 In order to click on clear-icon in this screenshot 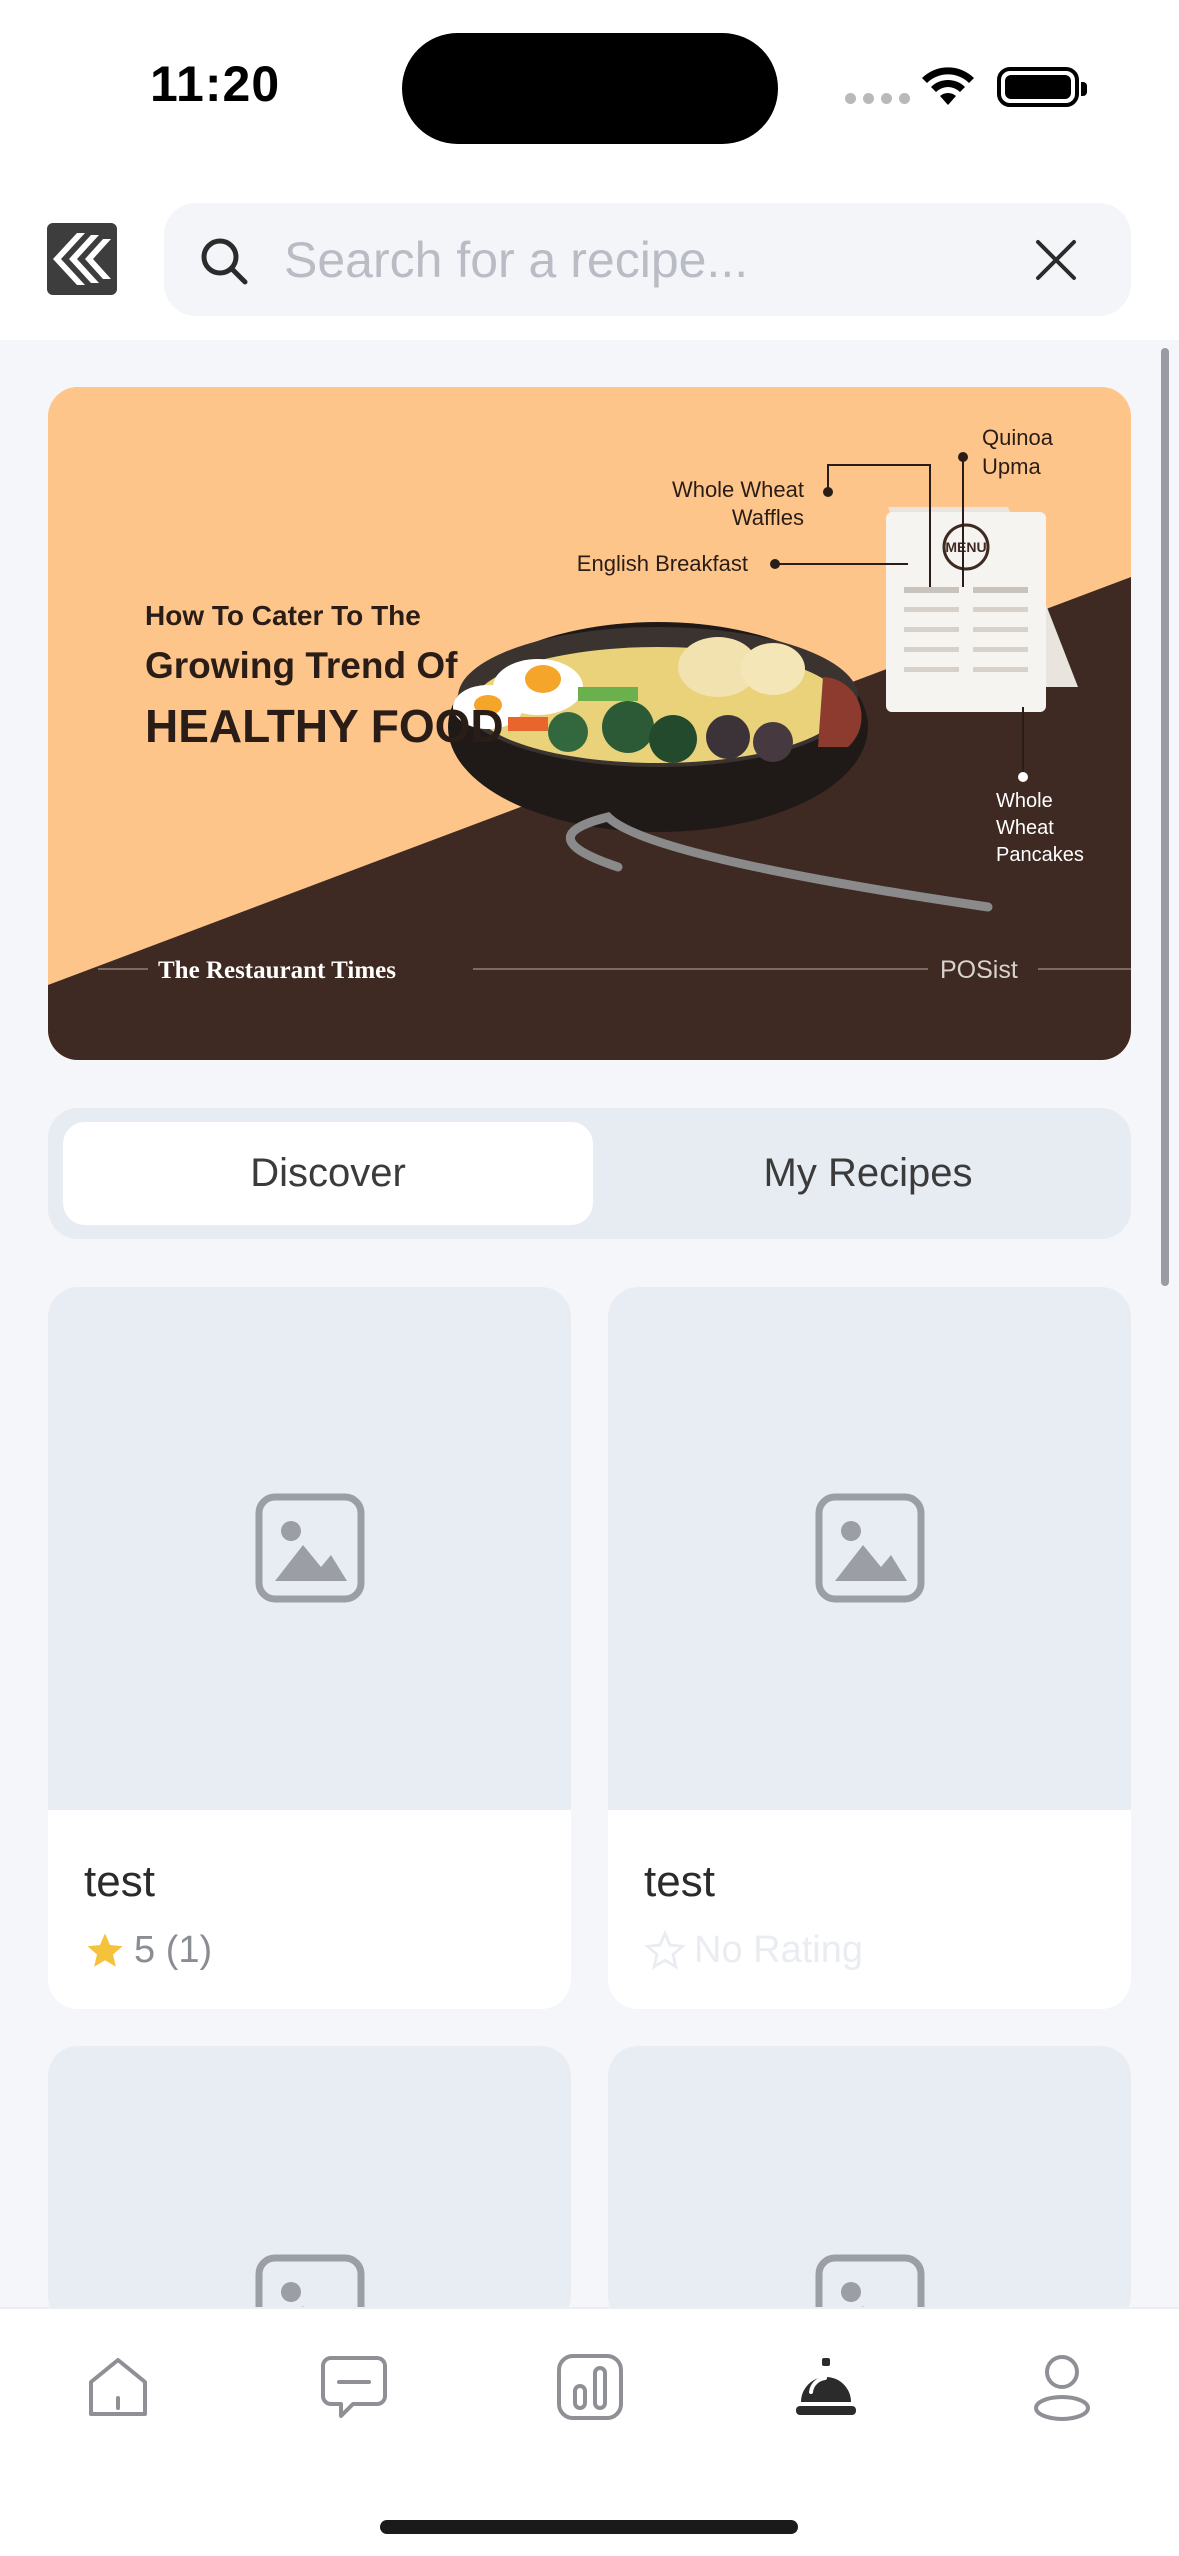, I will do `click(1056, 260)`.